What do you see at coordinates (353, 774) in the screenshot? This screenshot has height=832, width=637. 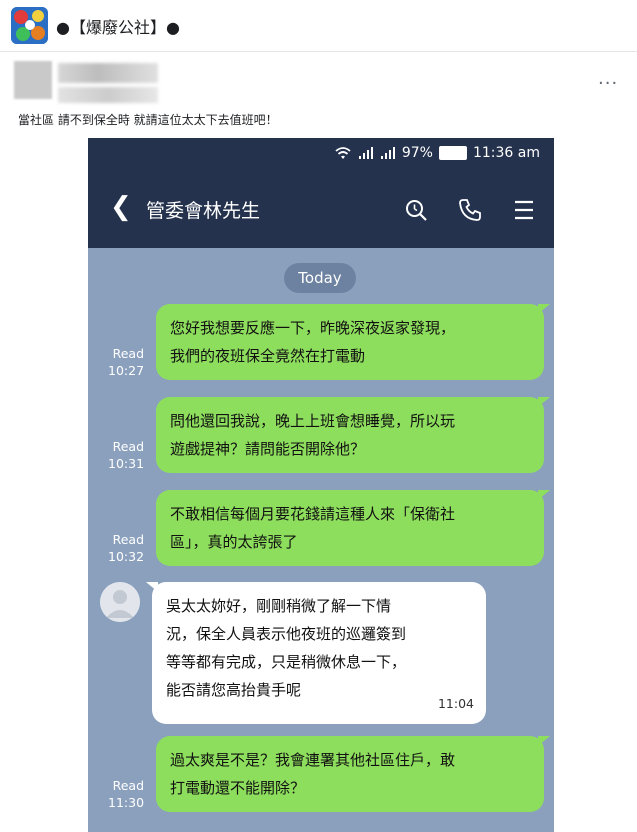 I see `message-bubble-outgoing: 過太爽是不是？我會連署其他社區住戶，敢 打電動還不能開除？` at bounding box center [353, 774].